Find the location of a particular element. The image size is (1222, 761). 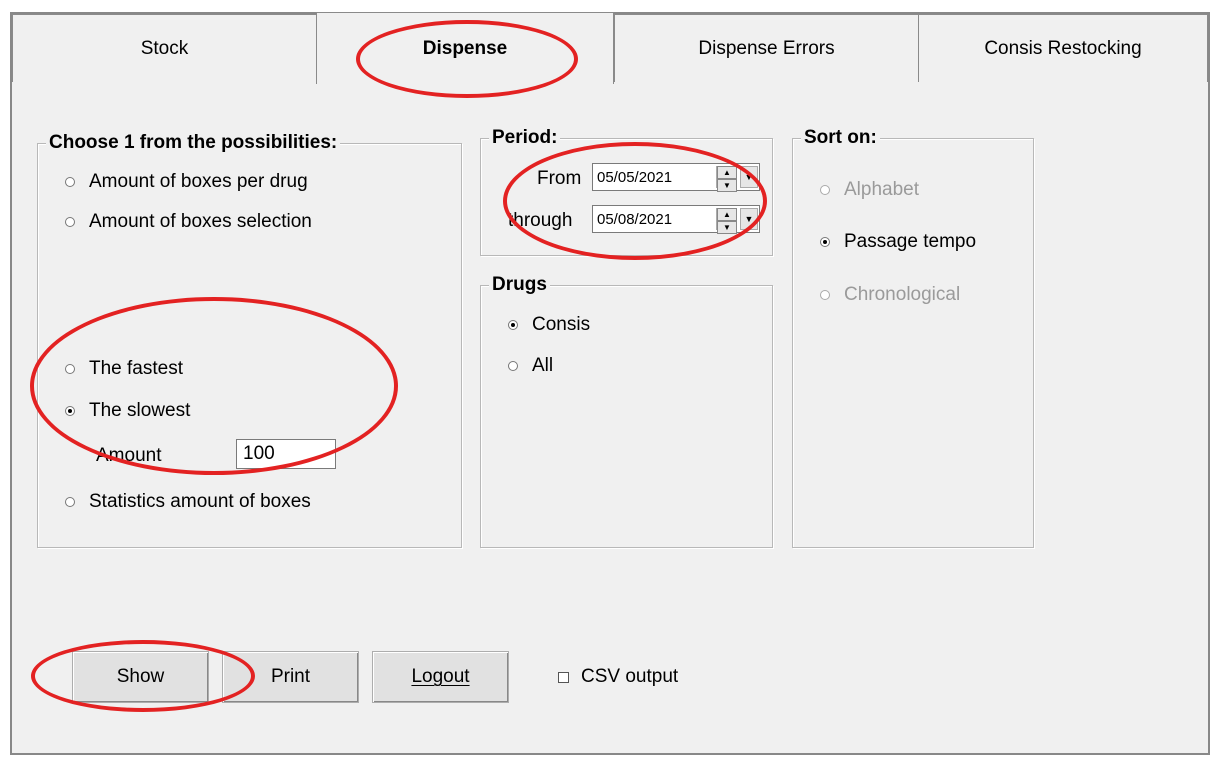

radio-boxes-per-drug is located at coordinates (70, 182).